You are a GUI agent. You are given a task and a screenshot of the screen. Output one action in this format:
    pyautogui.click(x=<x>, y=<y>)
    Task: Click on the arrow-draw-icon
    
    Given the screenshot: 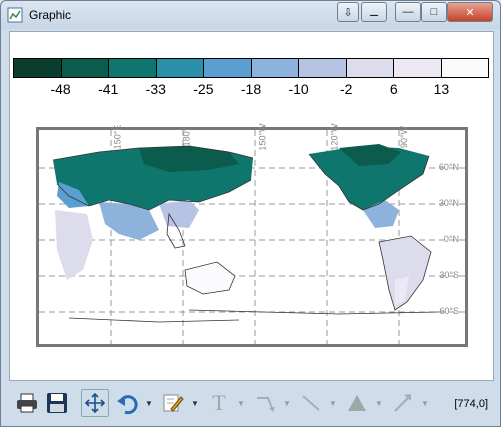 What is the action you would take?
    pyautogui.click(x=266, y=404)
    